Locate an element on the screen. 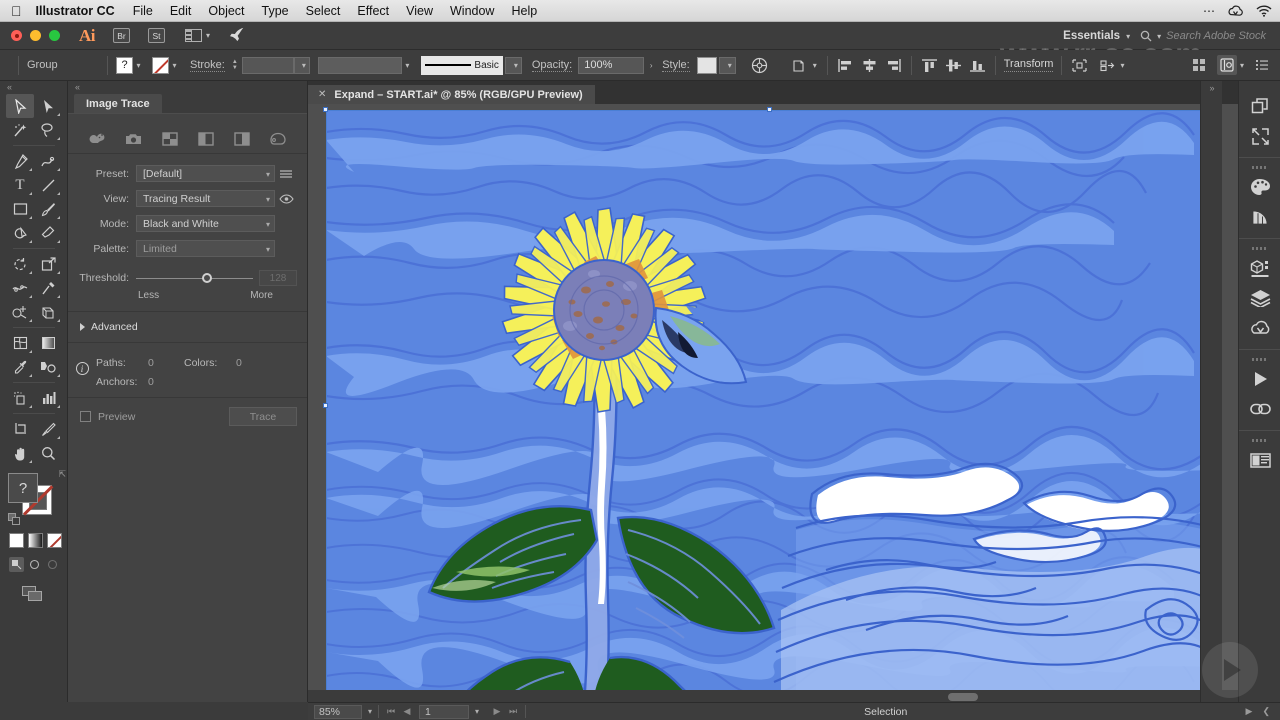  align-bottom-icon is located at coordinates (977, 65).